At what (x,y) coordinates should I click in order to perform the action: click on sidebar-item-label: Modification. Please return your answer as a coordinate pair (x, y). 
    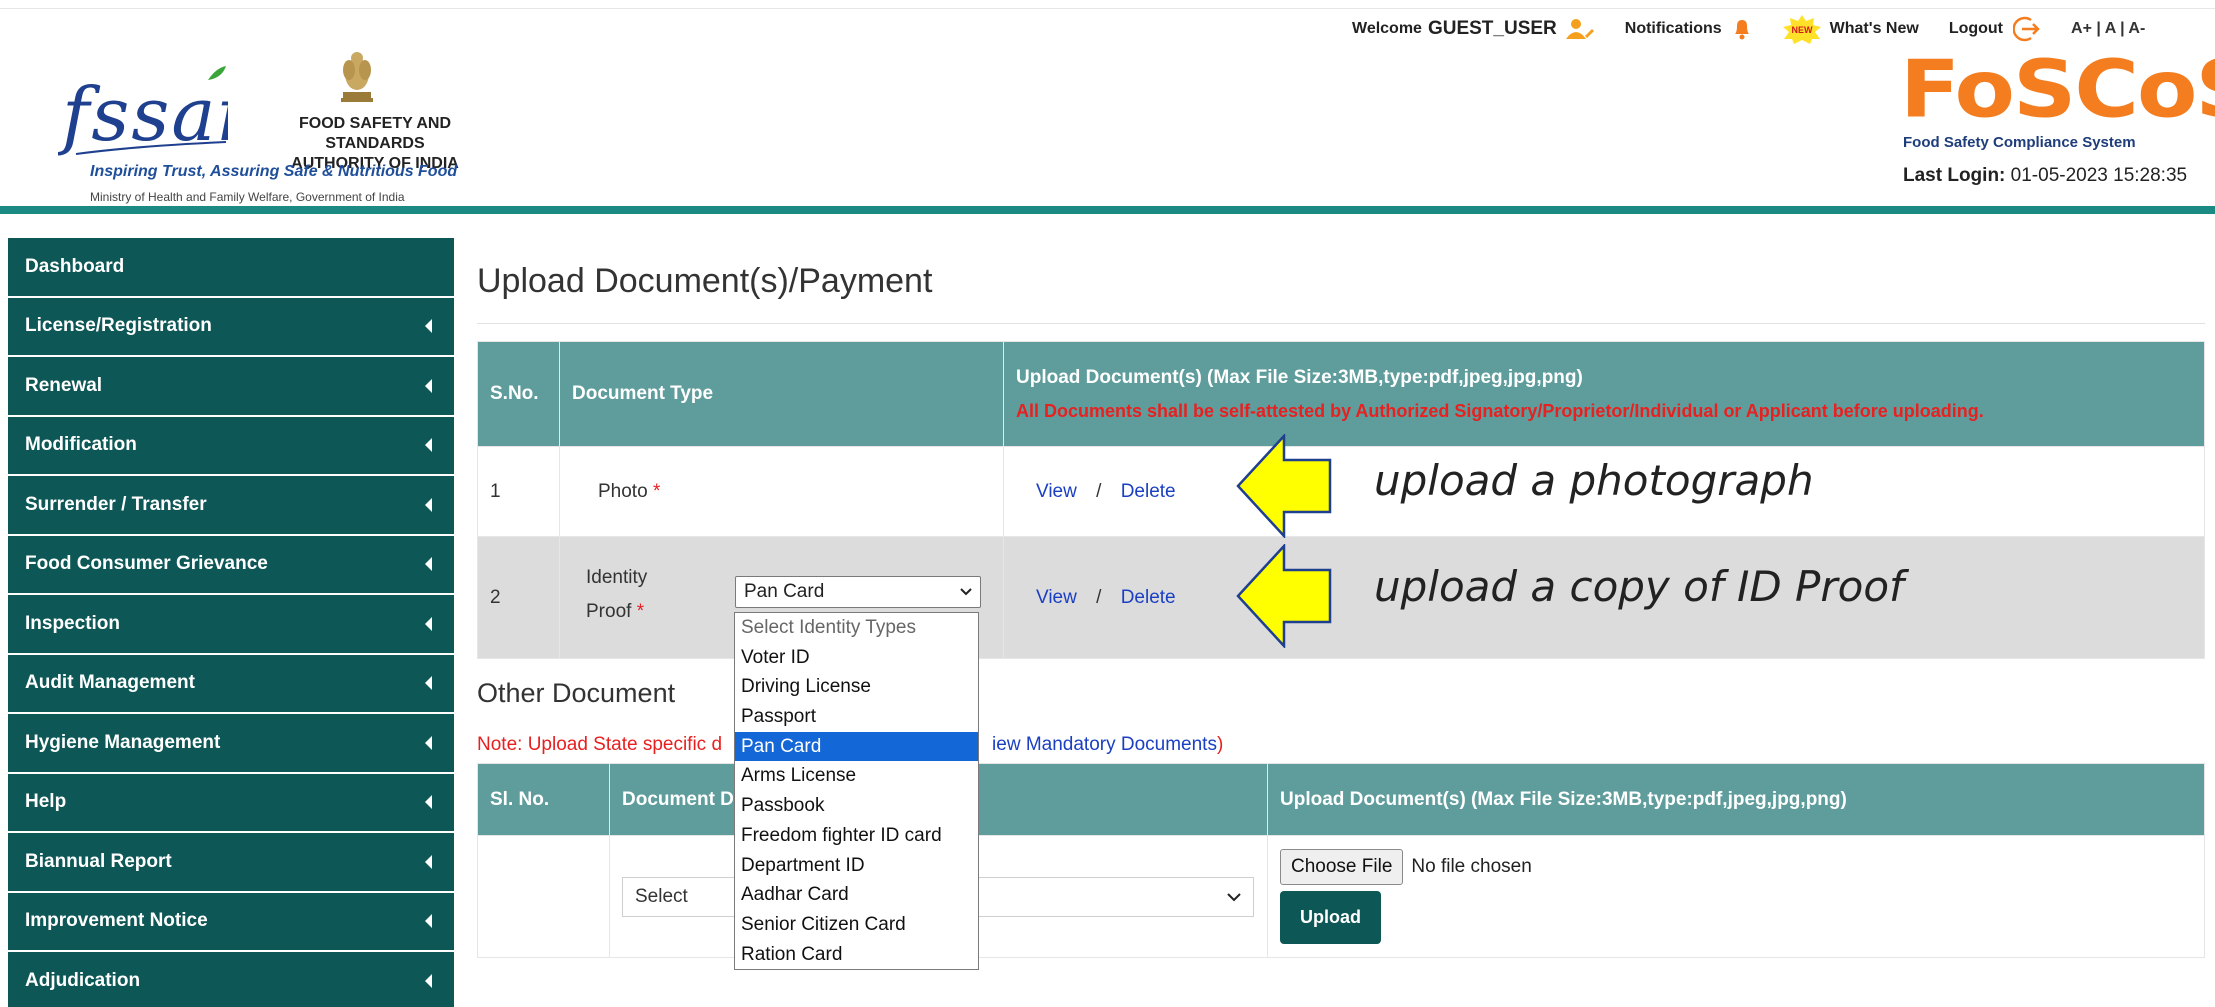
    Looking at the image, I should click on (81, 445).